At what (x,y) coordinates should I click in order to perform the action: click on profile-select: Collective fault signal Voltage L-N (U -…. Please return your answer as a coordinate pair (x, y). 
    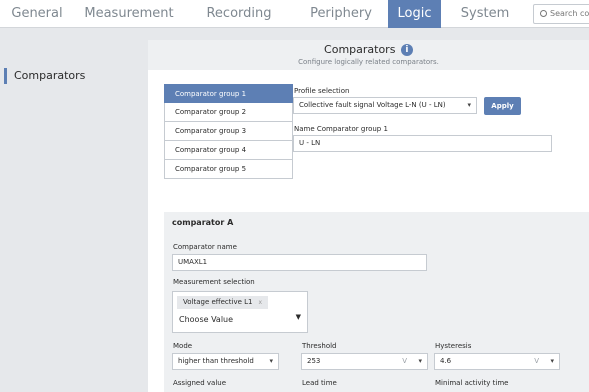
    Looking at the image, I should click on (385, 105).